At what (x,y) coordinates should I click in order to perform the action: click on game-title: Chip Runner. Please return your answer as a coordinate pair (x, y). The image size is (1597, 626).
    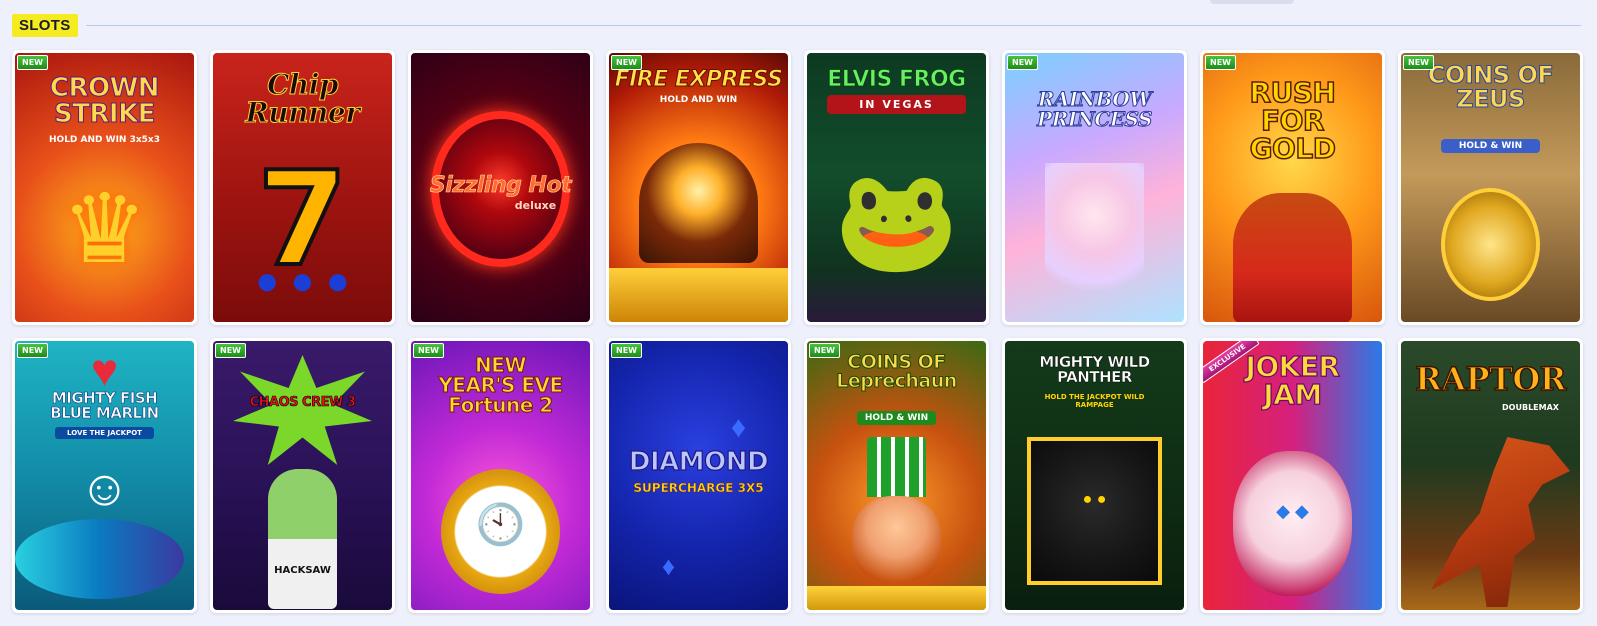
    Looking at the image, I should click on (302, 98).